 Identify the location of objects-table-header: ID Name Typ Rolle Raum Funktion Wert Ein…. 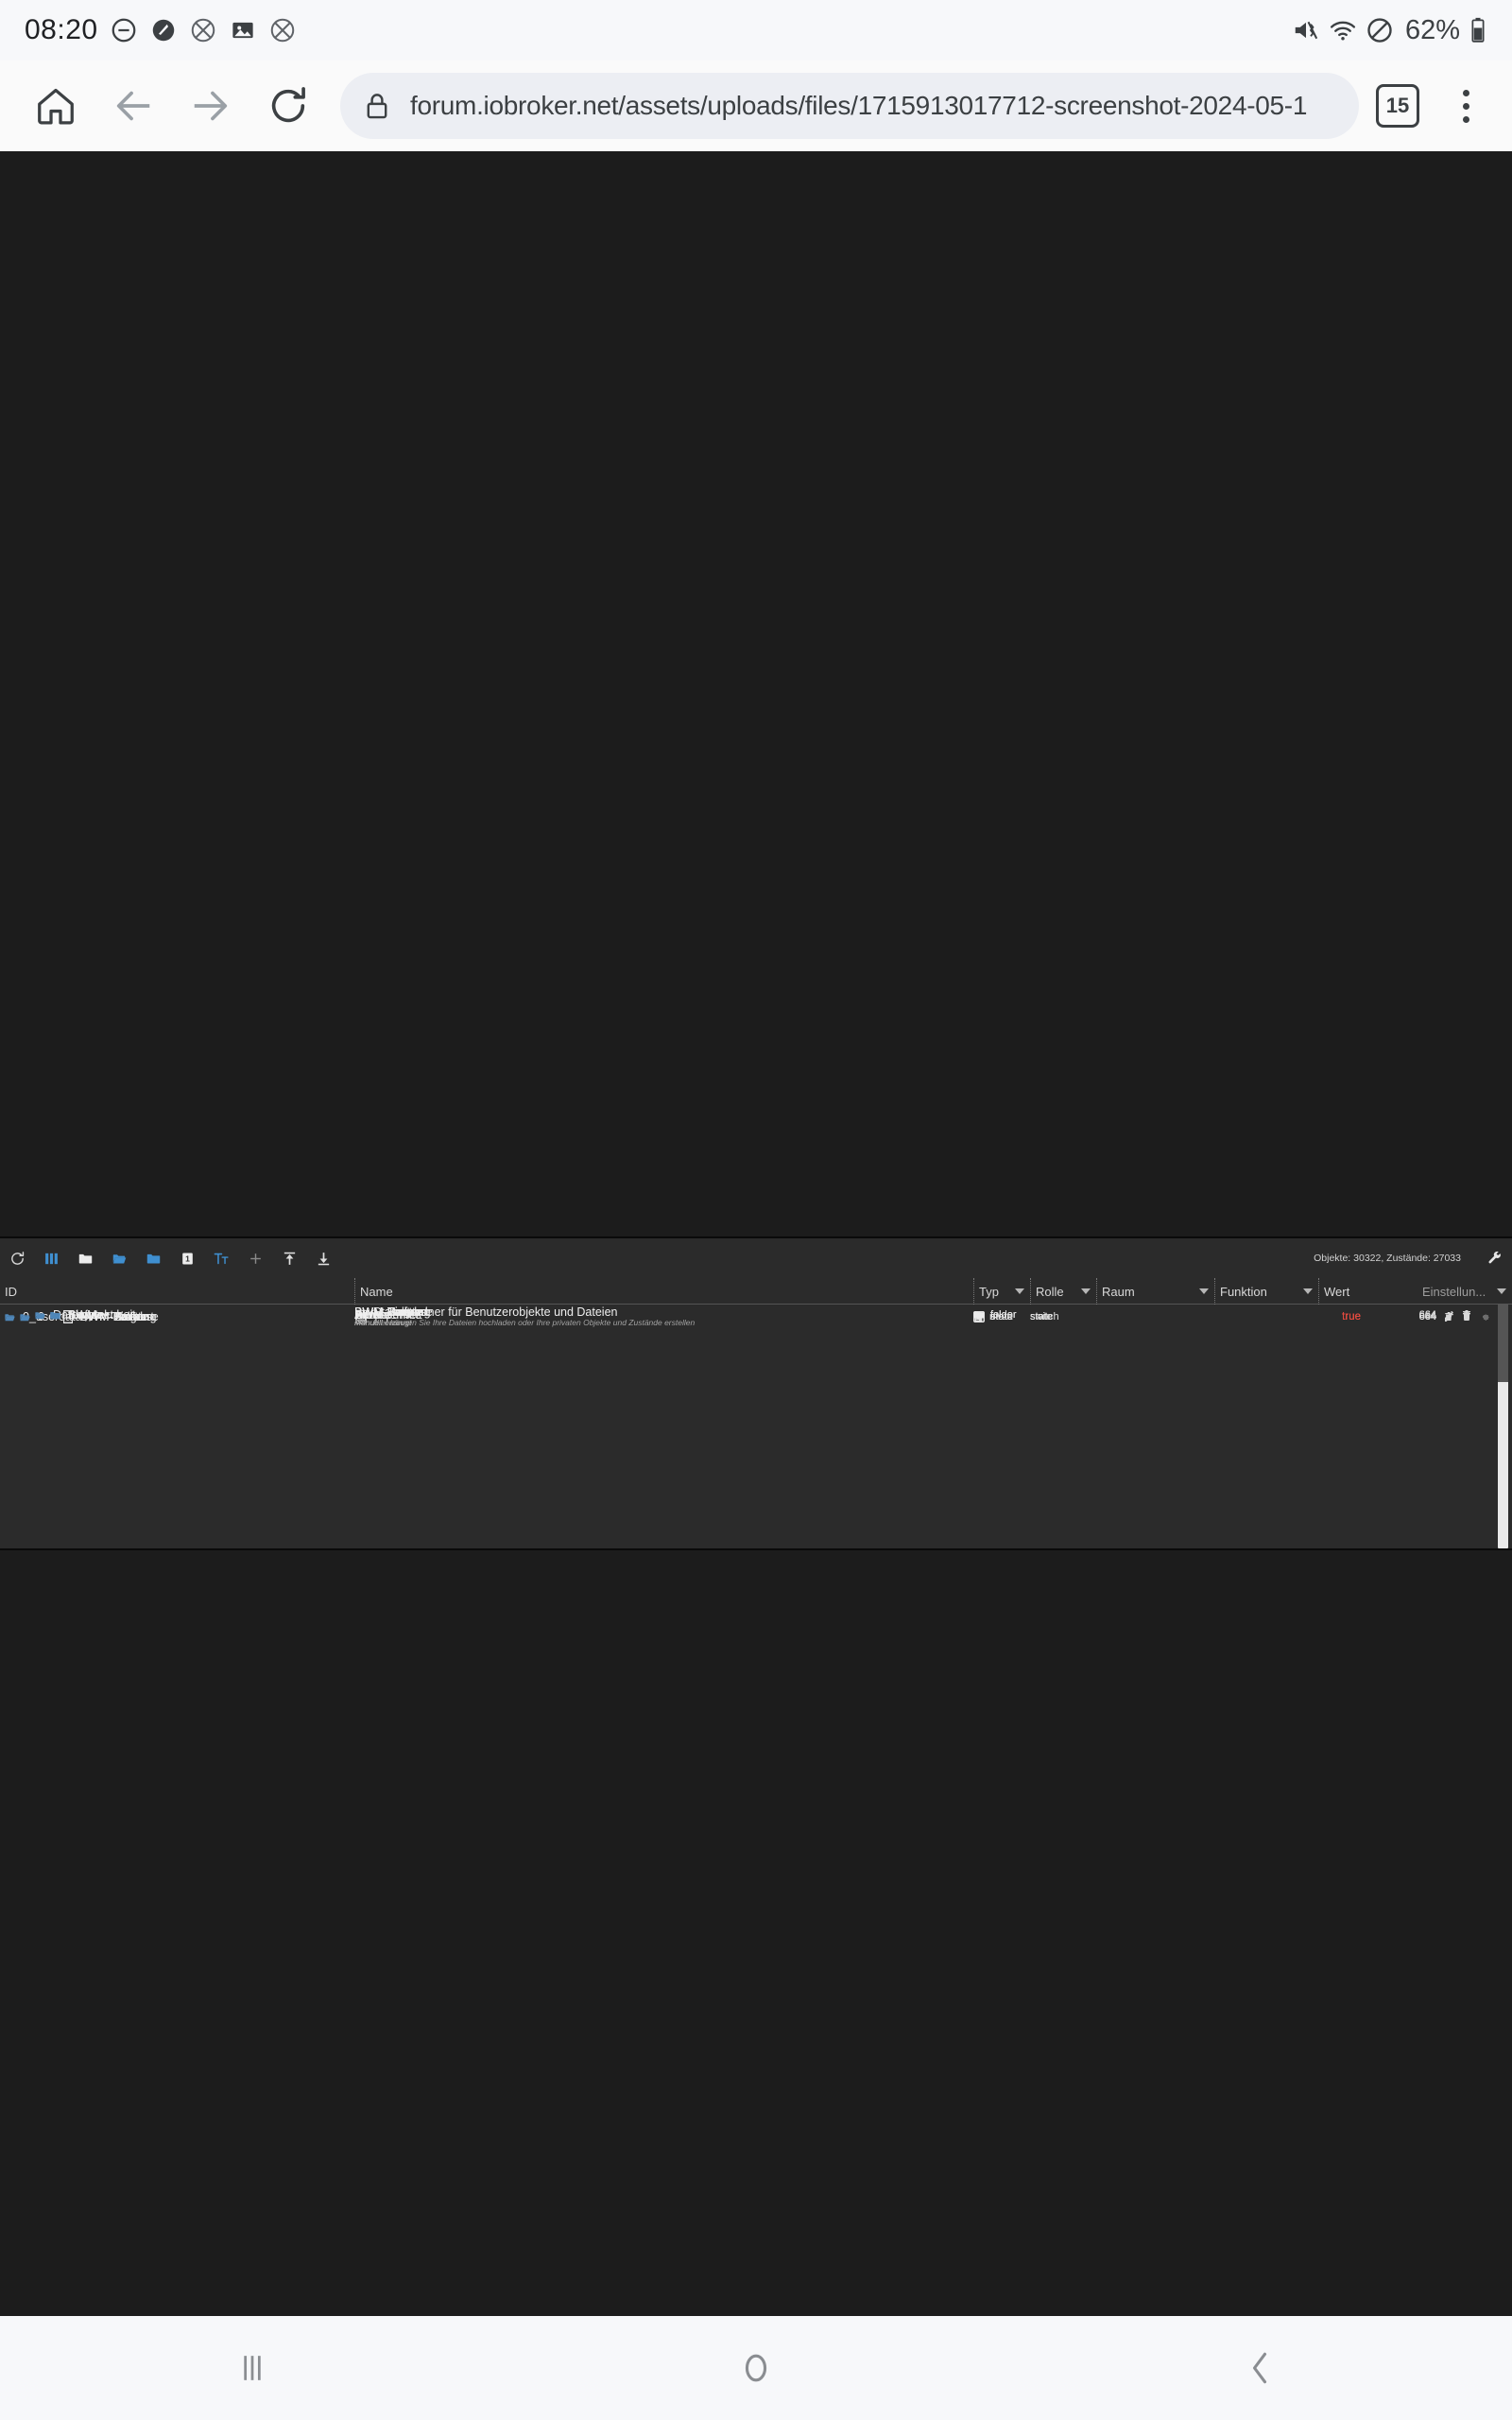
(756, 1291).